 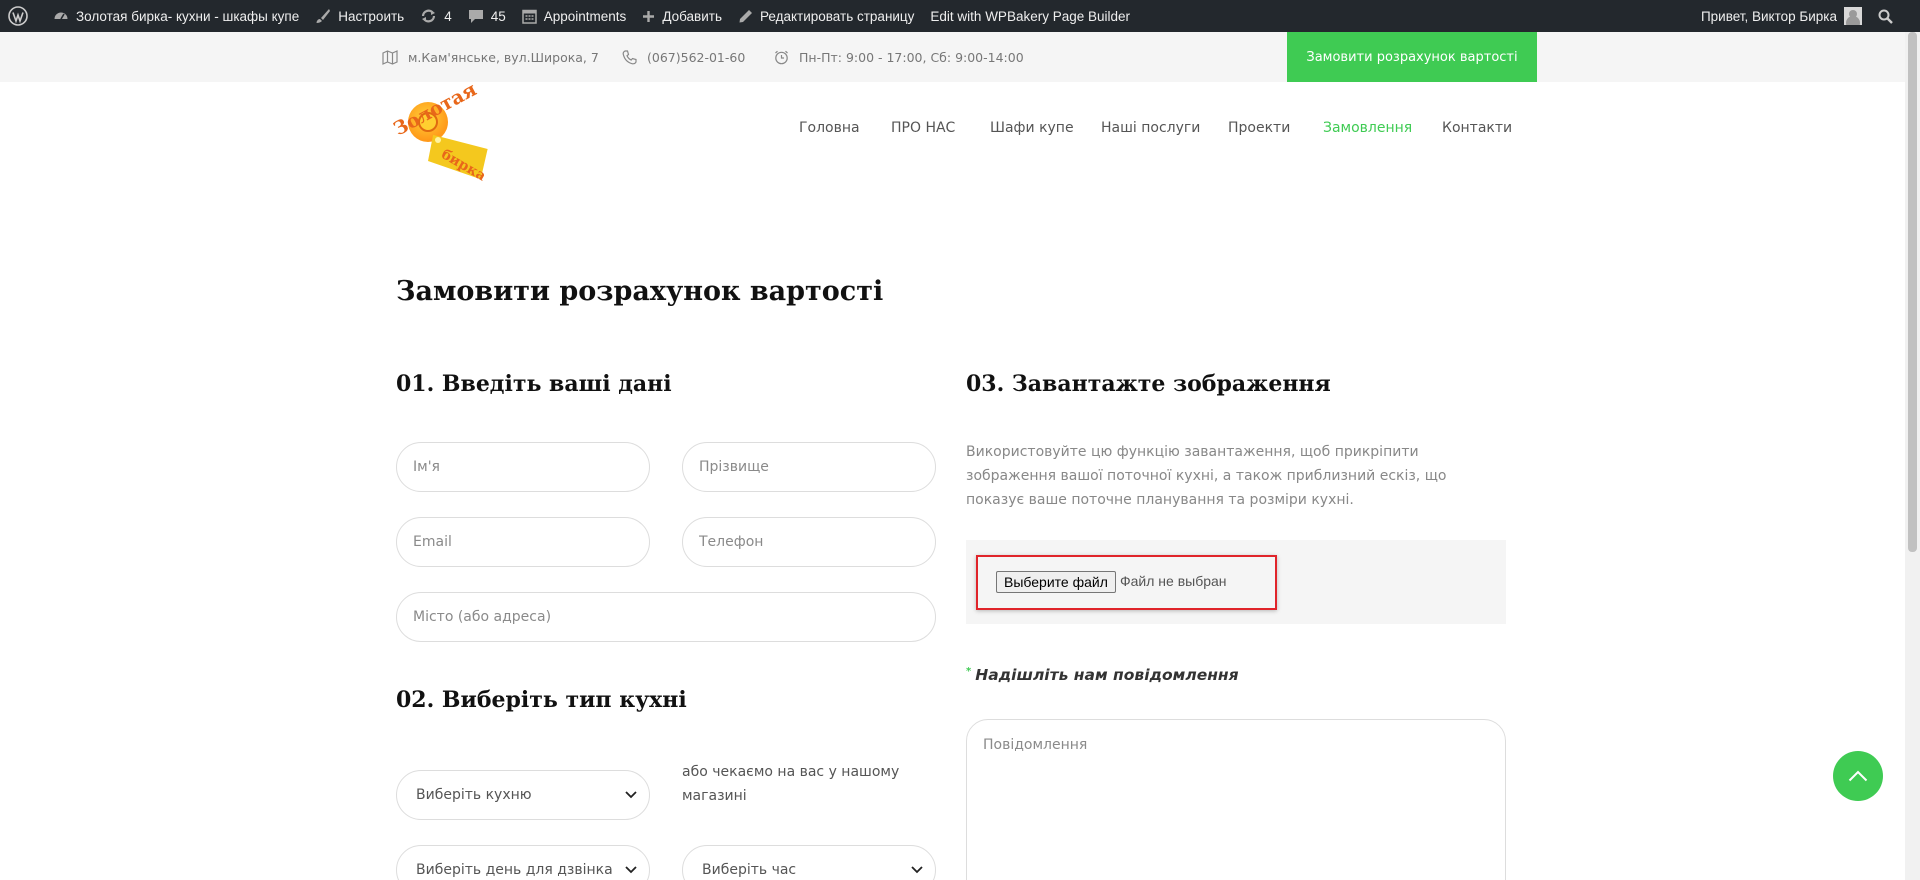 I want to click on hours-text: Пн-Пт: 9:00 - 17:00, Сб: 9:00-14:00, so click(x=911, y=57).